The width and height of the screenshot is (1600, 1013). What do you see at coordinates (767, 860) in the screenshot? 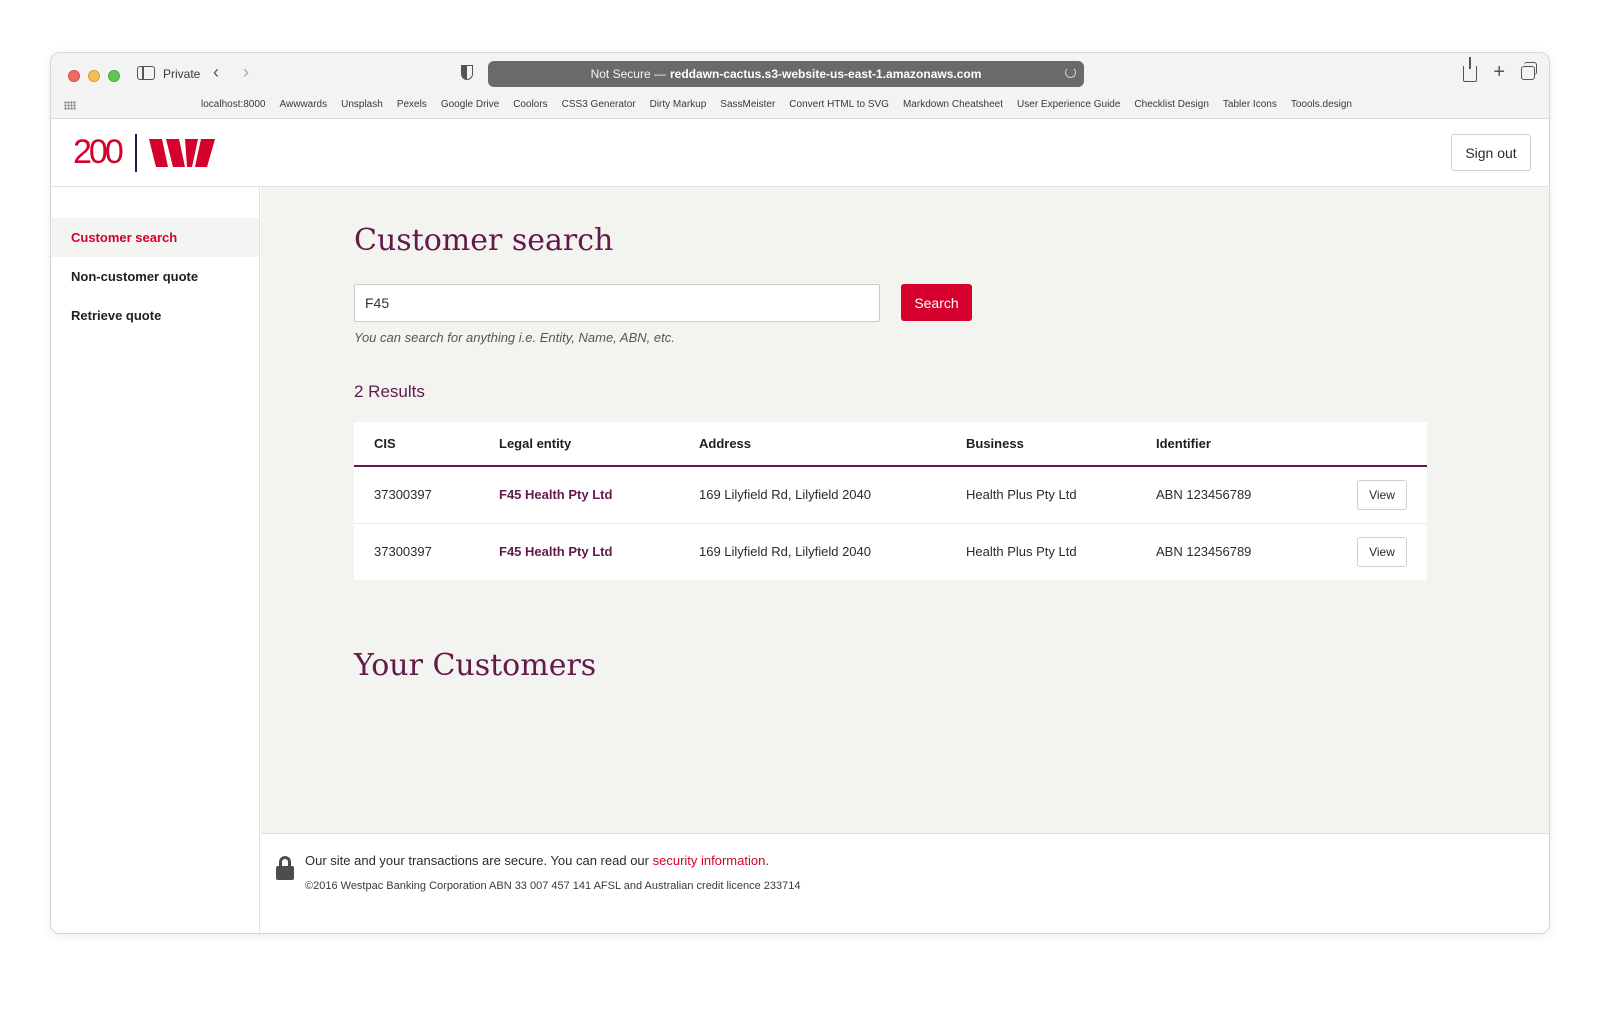
I see `security-notice-end: .` at bounding box center [767, 860].